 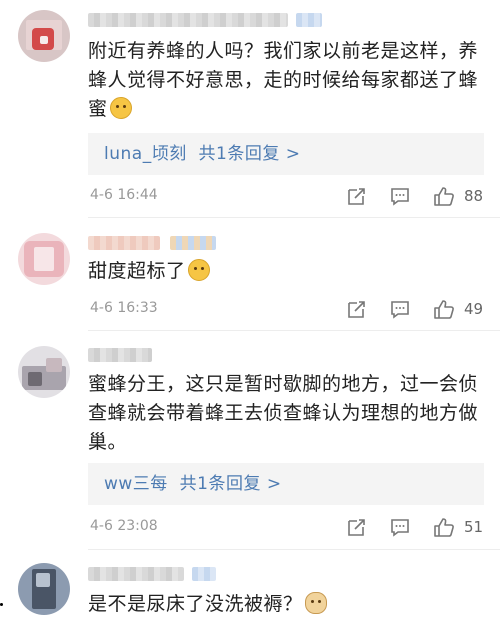 What do you see at coordinates (288, 310) in the screenshot?
I see `comment-meta: 4-6 16:33 49` at bounding box center [288, 310].